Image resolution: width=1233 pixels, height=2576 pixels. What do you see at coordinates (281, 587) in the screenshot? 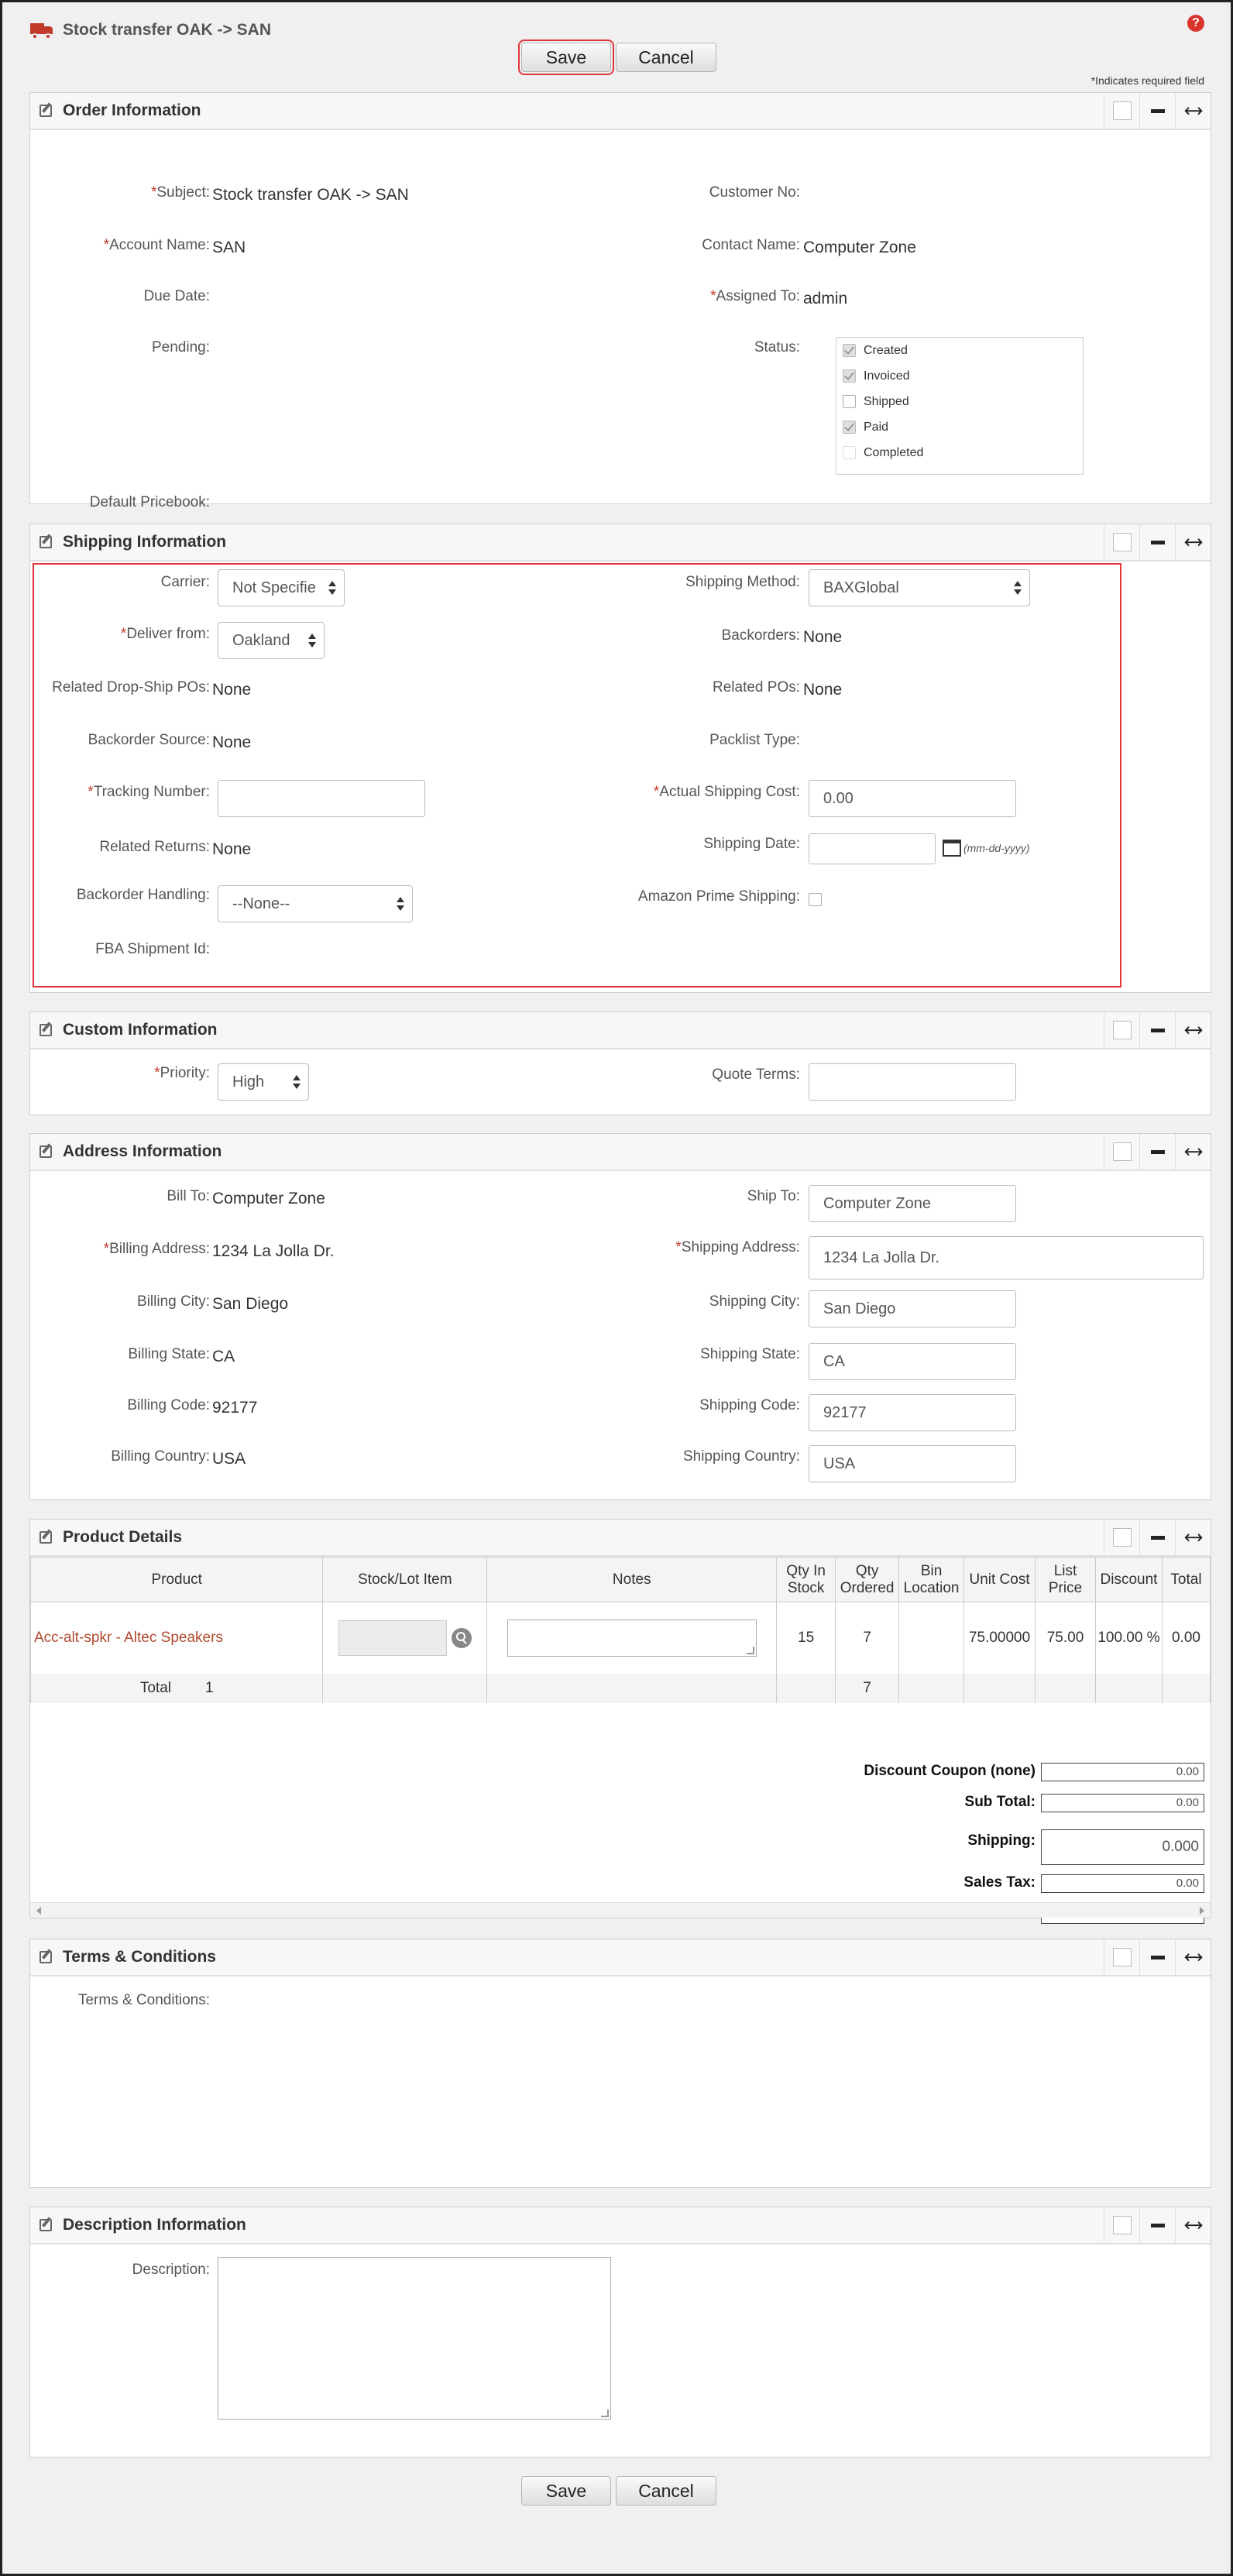
I see `carrier-select: Not Specifie` at bounding box center [281, 587].